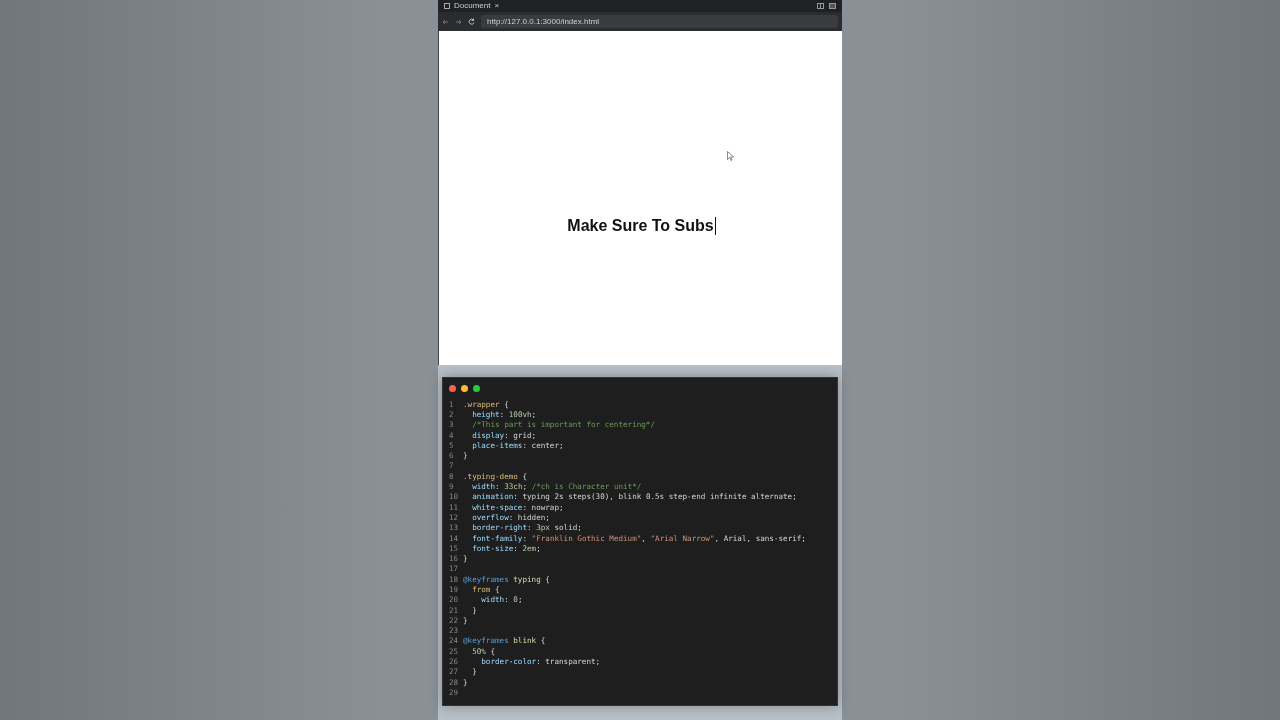 Image resolution: width=1280 pixels, height=720 pixels. I want to click on forward-icon, so click(458, 21).